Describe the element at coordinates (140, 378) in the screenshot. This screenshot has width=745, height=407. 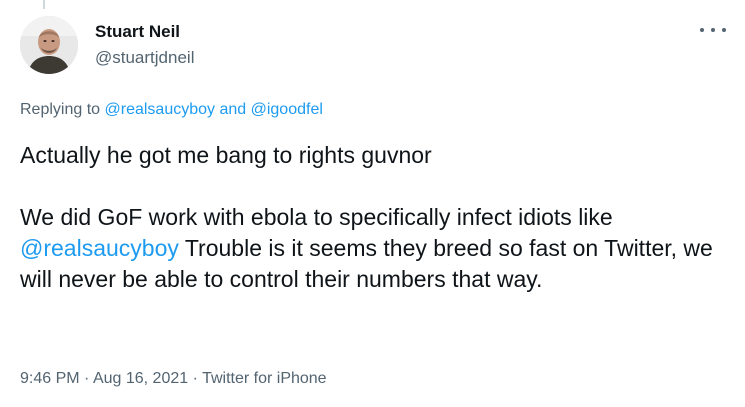
I see `tweet-date: Aug 16, 2021` at that location.